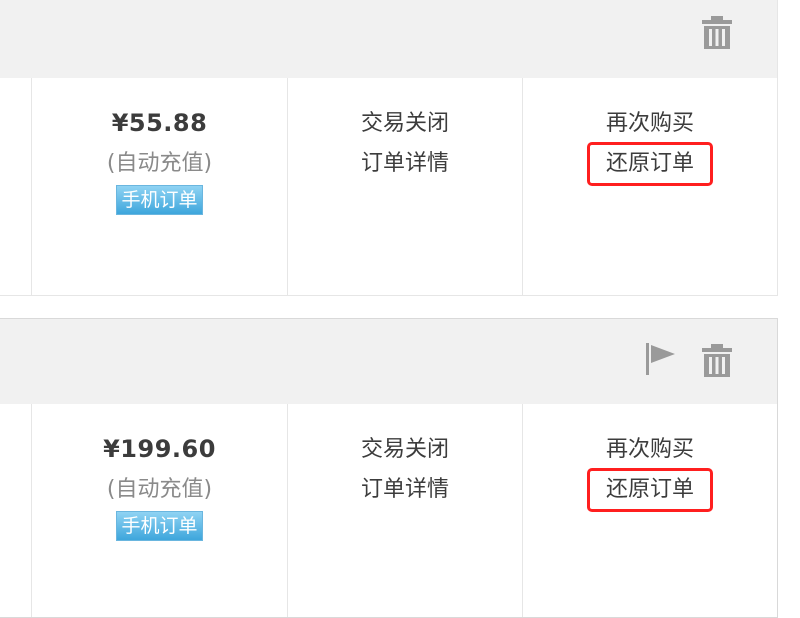 This screenshot has width=800, height=618. I want to click on order-price: ¥199.60, so click(159, 449).